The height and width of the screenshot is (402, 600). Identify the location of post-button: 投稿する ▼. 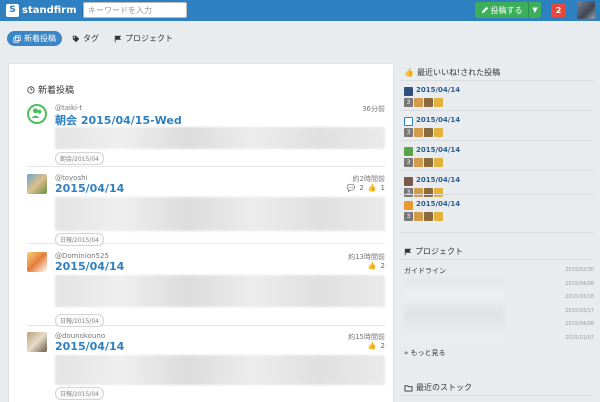
(508, 10).